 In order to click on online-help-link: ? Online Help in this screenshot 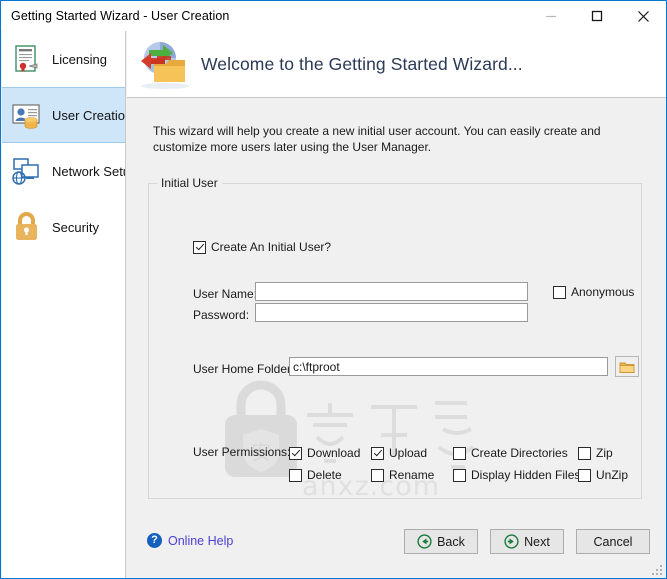, I will do `click(190, 540)`.